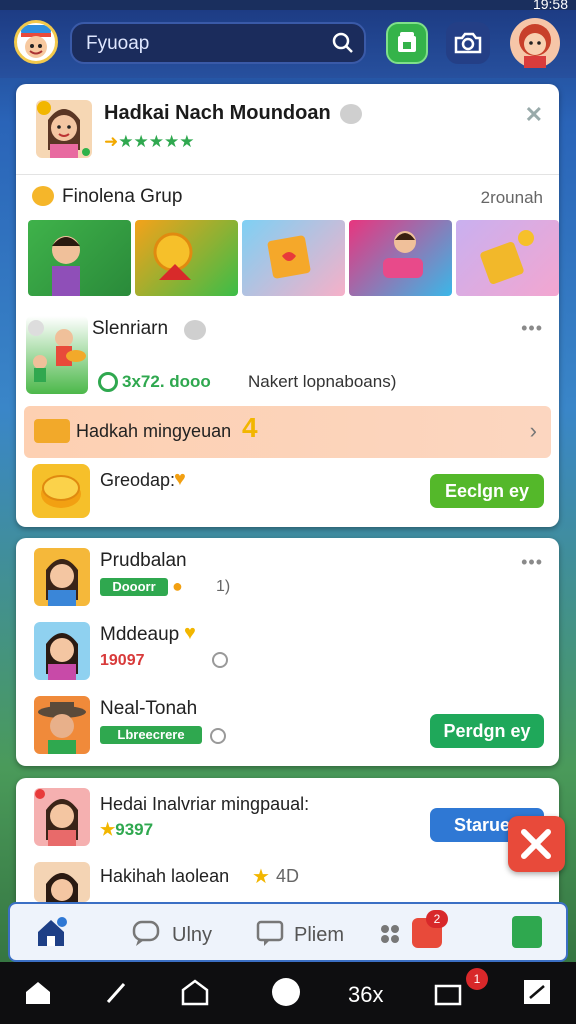 The width and height of the screenshot is (576, 1024). I want to click on post-stats-suffix: Nakert lopnaboans), so click(322, 381).